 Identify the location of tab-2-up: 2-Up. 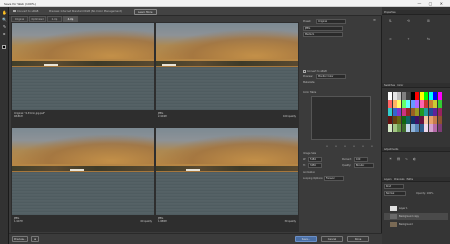
(54, 19).